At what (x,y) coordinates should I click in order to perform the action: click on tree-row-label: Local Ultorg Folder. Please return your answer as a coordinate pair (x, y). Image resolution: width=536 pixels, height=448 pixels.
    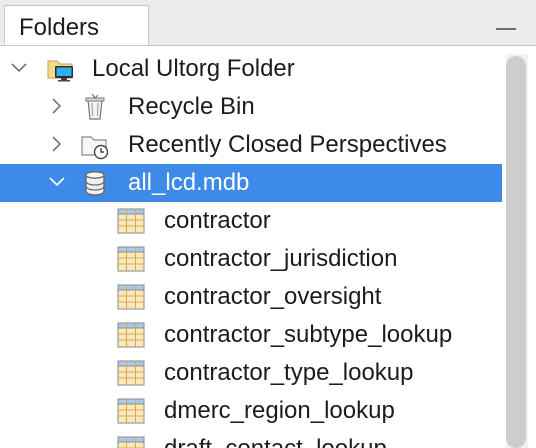
    Looking at the image, I should click on (193, 68).